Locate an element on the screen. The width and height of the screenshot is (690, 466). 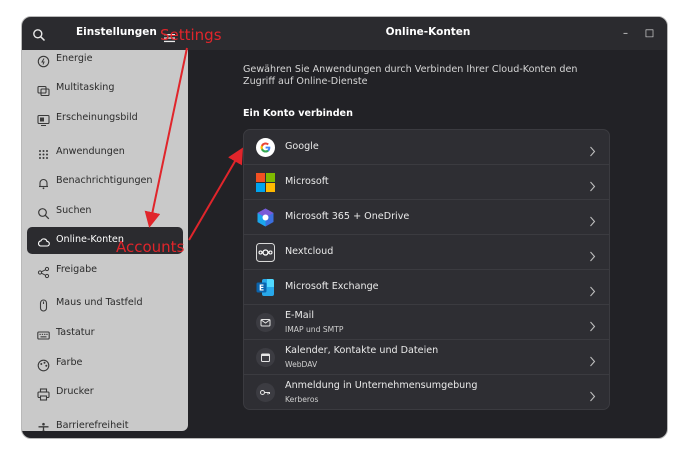
settings-annotation: Settings is located at coordinates (191, 35).